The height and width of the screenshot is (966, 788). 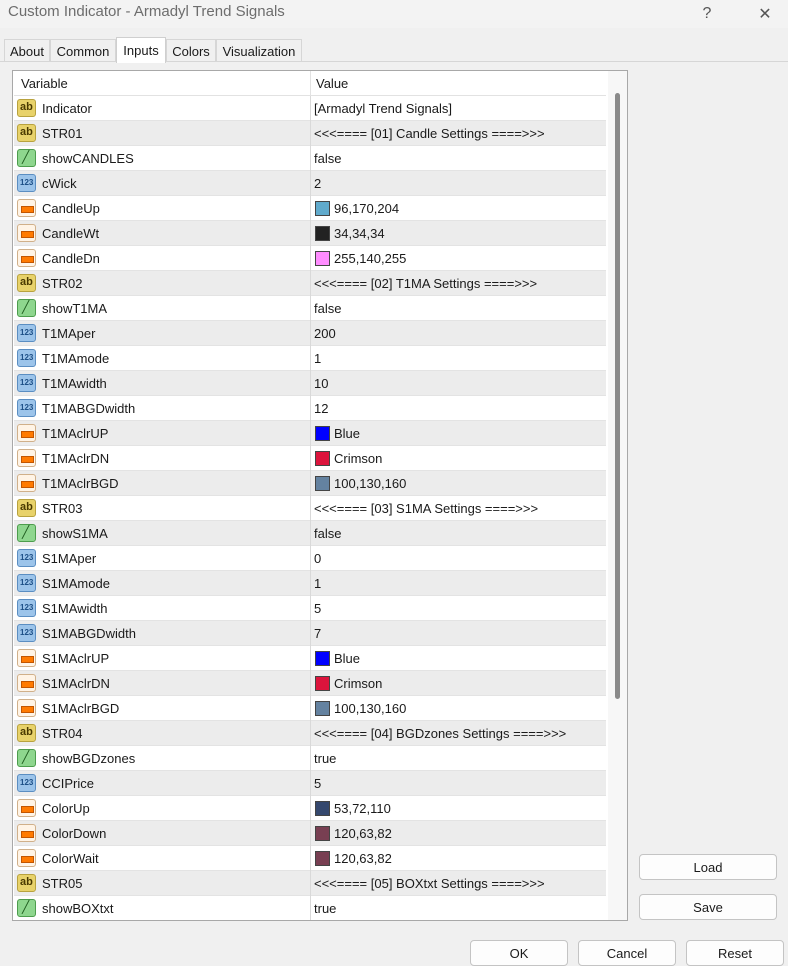 What do you see at coordinates (27, 50) in the screenshot?
I see `tab-about: About` at bounding box center [27, 50].